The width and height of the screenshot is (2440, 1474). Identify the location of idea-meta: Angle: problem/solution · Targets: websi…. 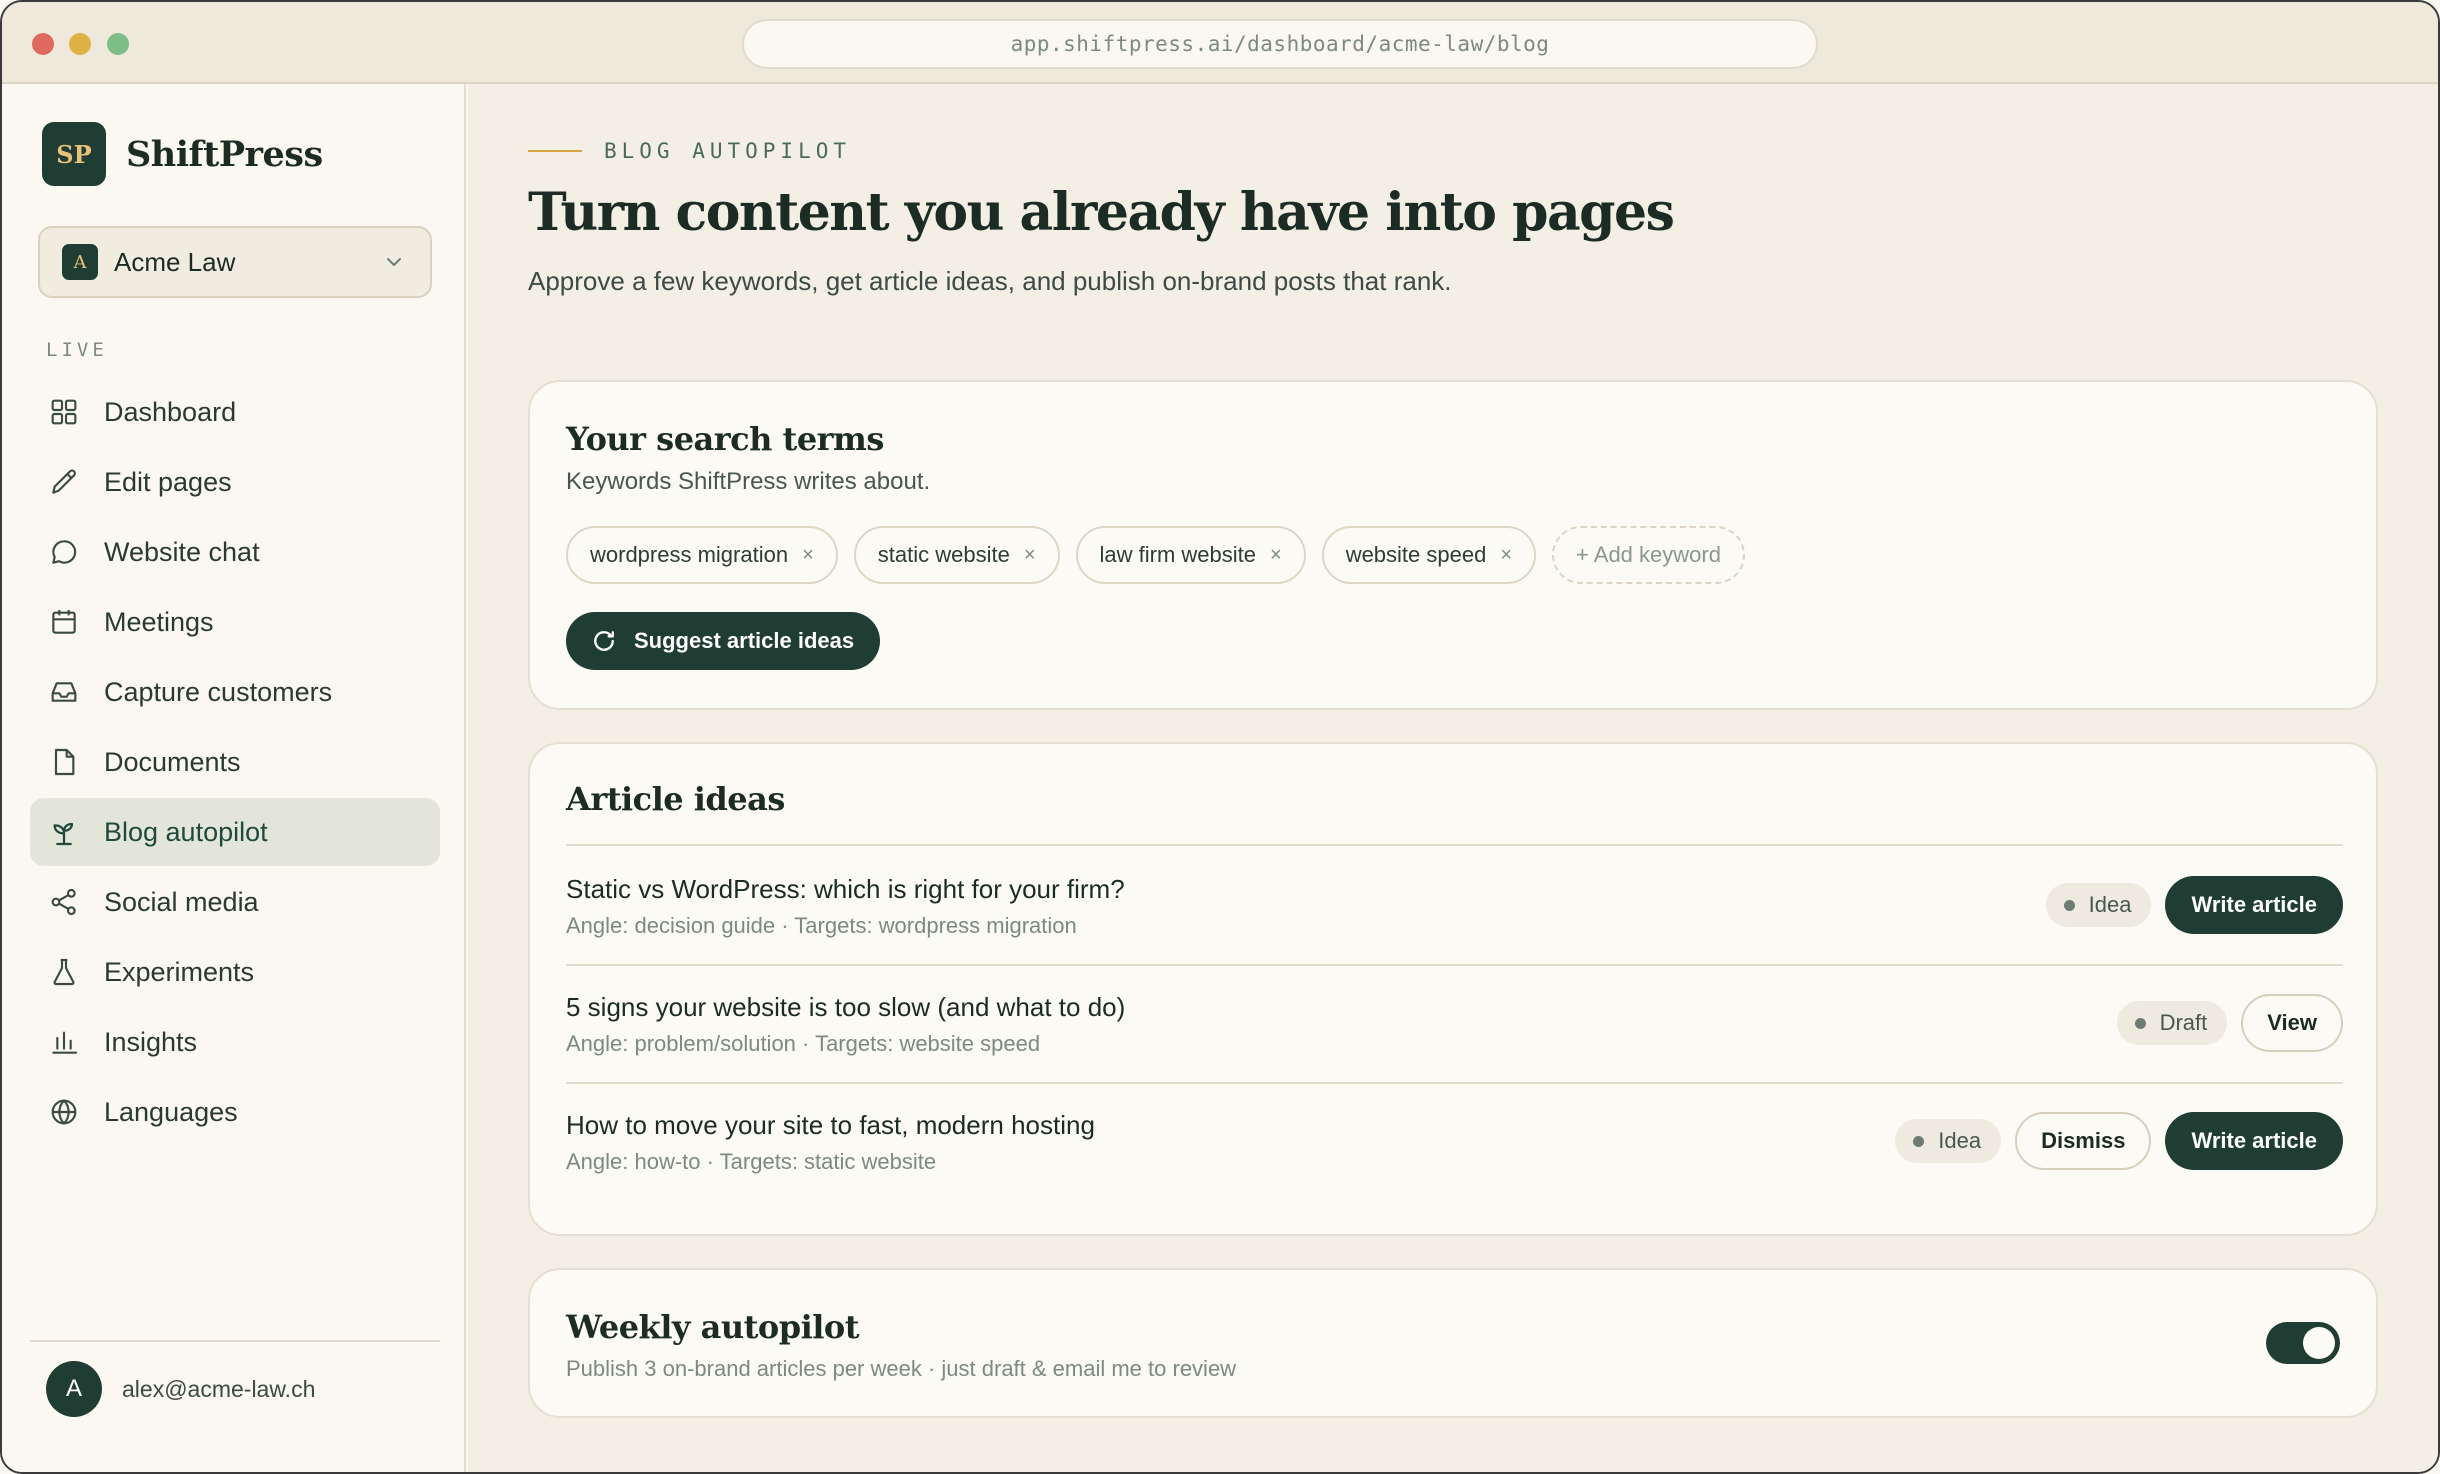
(803, 1043).